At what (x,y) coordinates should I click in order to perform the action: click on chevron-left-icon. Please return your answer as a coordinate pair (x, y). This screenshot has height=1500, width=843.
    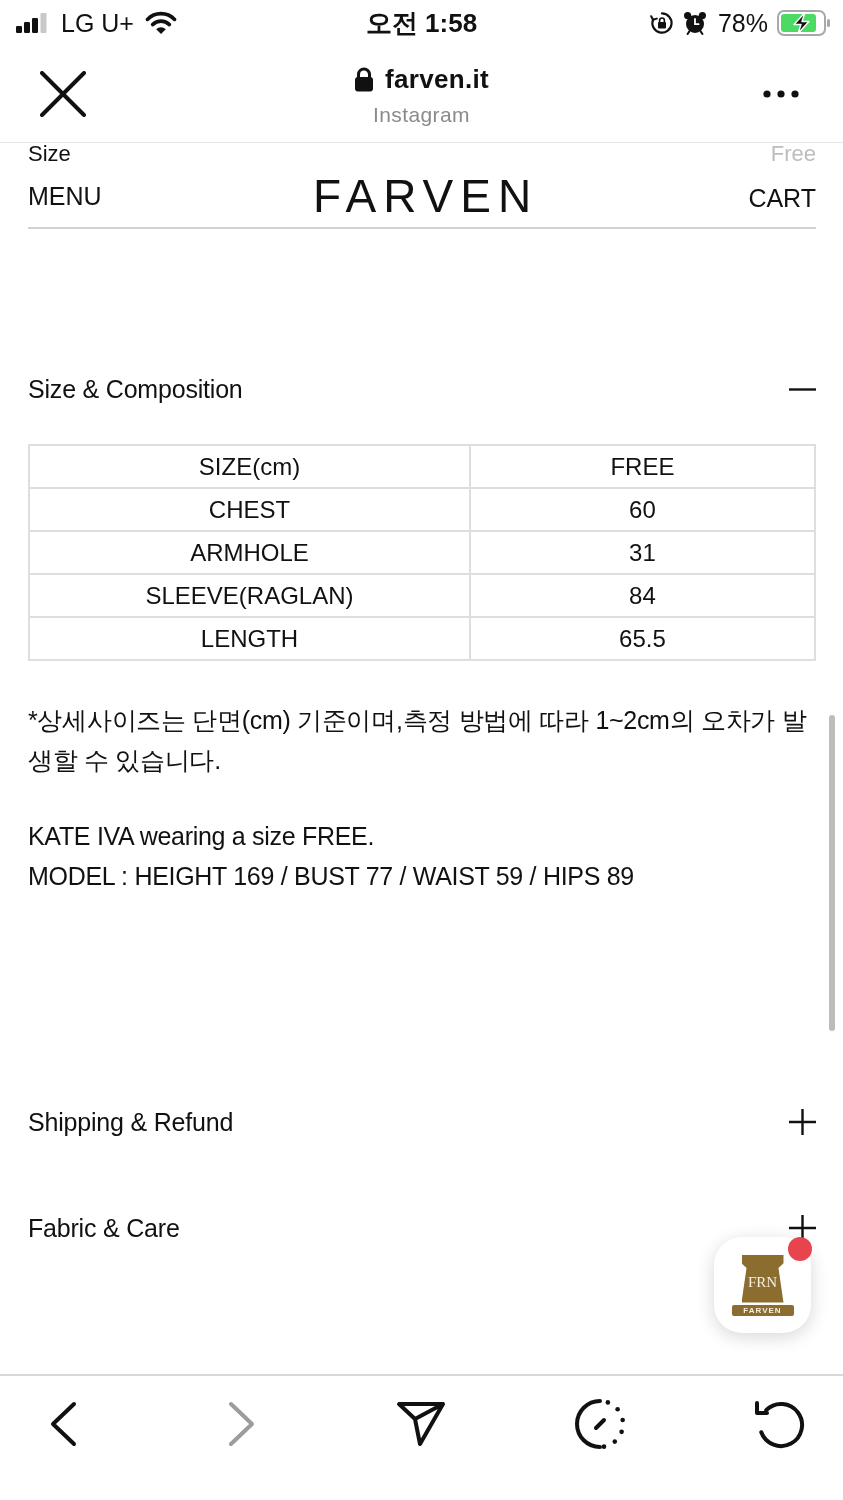
    Looking at the image, I should click on (63, 1424).